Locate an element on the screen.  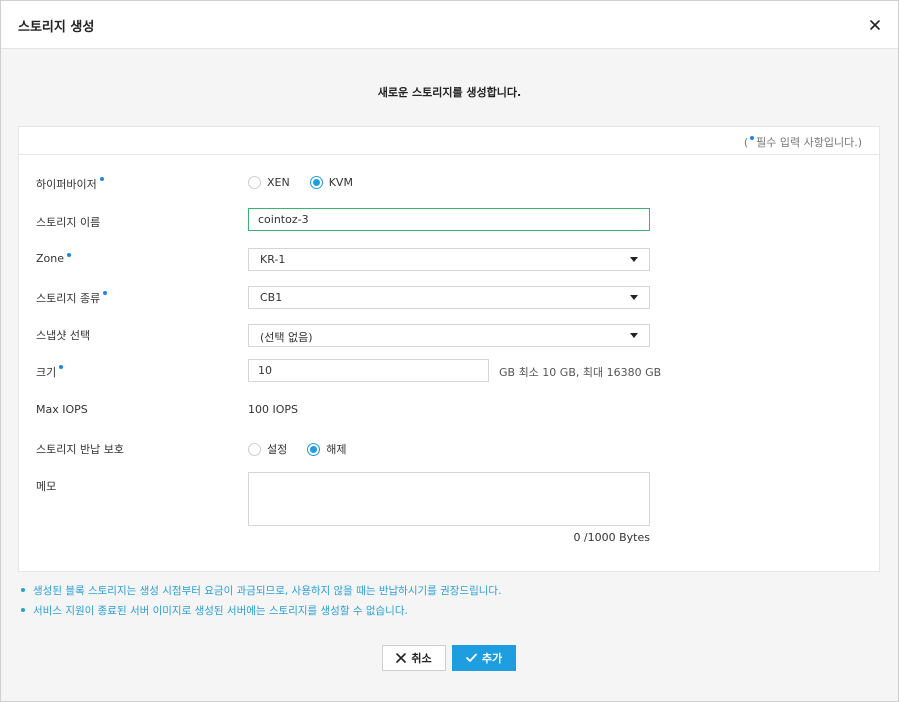
zone-selected-value: KR-1 is located at coordinates (273, 259).